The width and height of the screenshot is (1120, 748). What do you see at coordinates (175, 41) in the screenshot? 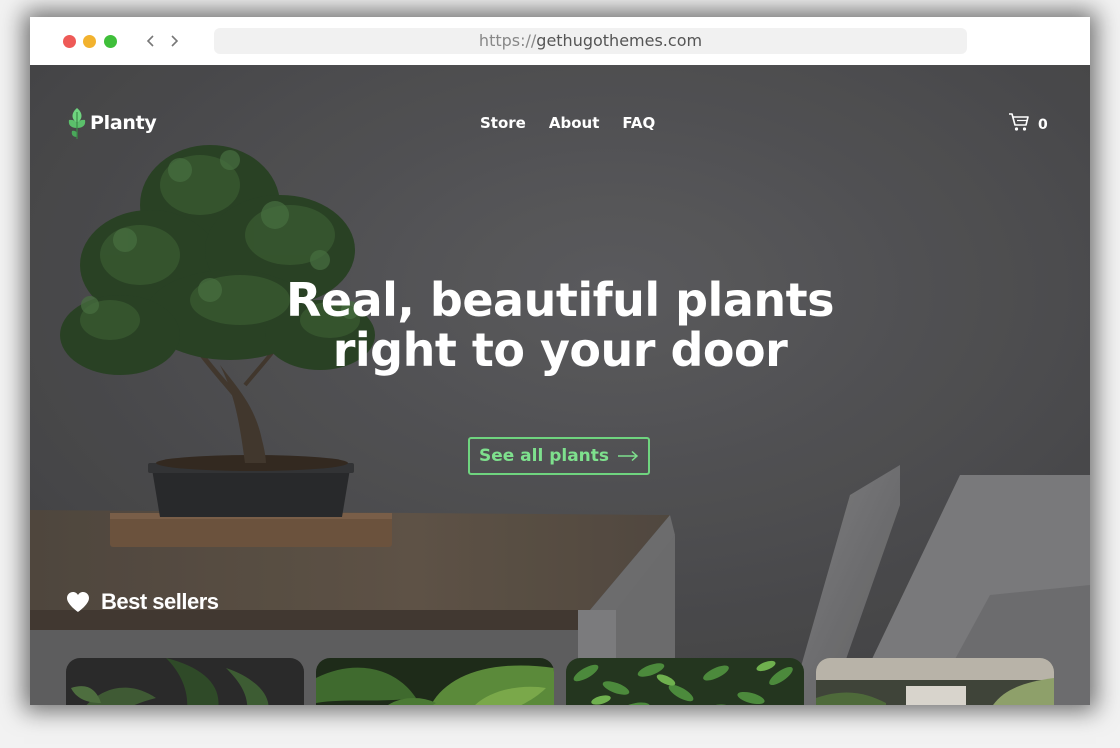
I see `forward-arrow-icon` at bounding box center [175, 41].